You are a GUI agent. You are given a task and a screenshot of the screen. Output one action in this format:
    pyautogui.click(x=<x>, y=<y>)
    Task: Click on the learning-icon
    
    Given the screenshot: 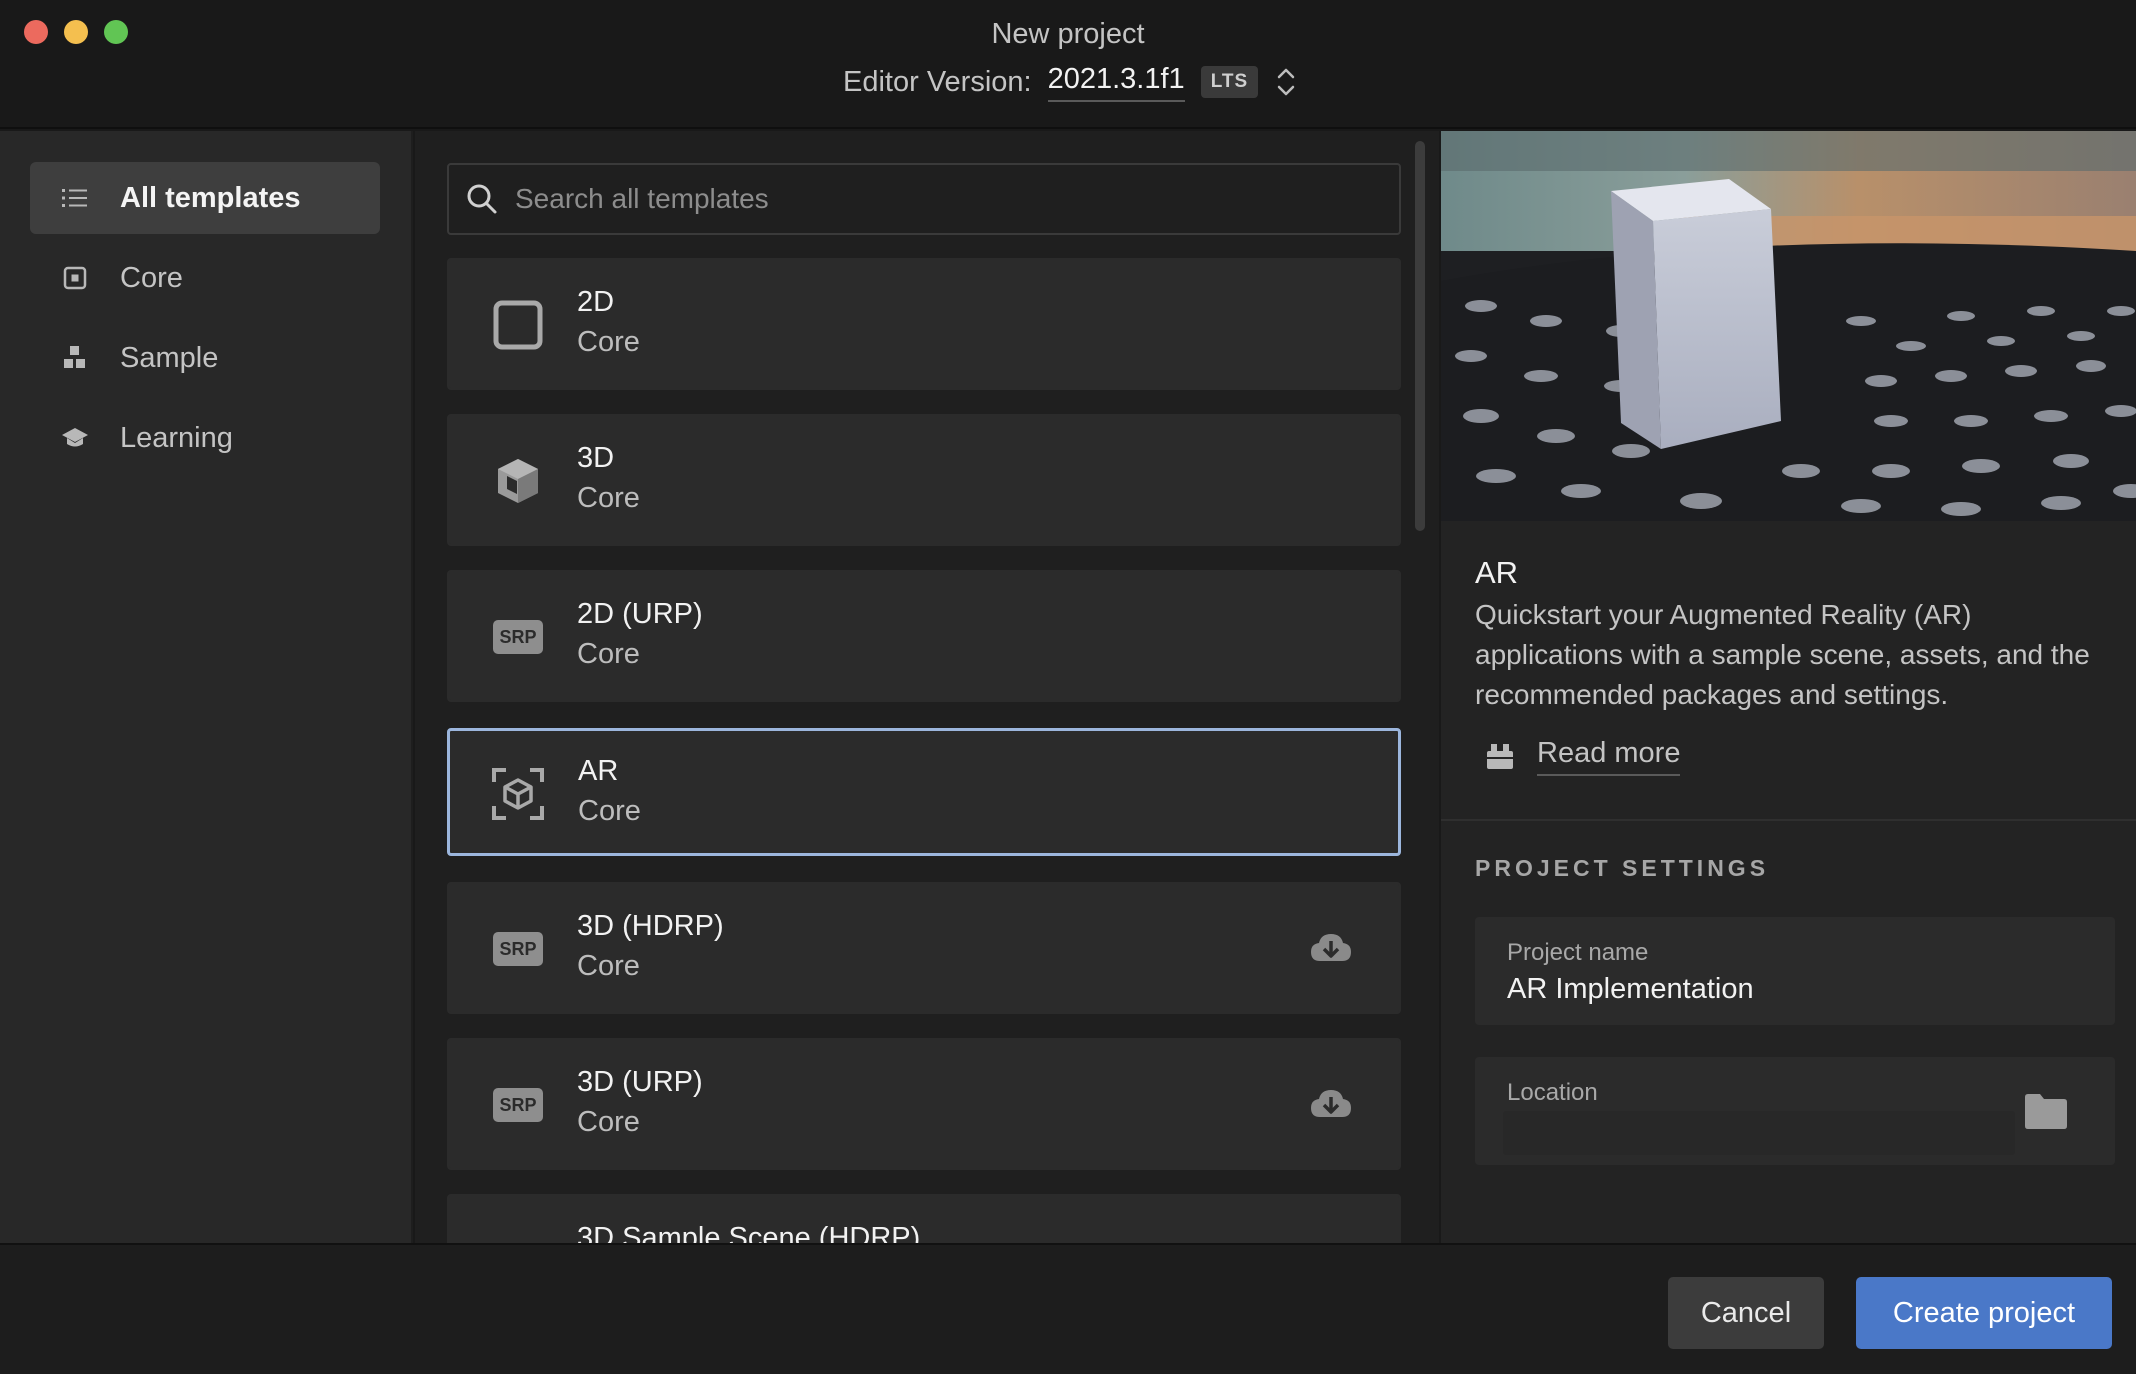 What is the action you would take?
    pyautogui.click(x=75, y=438)
    